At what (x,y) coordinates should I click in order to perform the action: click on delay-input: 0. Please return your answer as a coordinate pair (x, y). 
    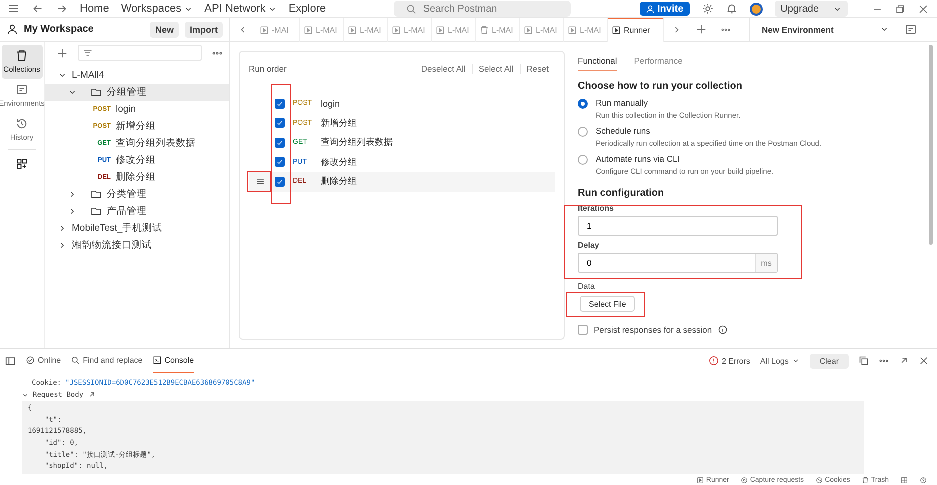
    Looking at the image, I should click on (667, 263).